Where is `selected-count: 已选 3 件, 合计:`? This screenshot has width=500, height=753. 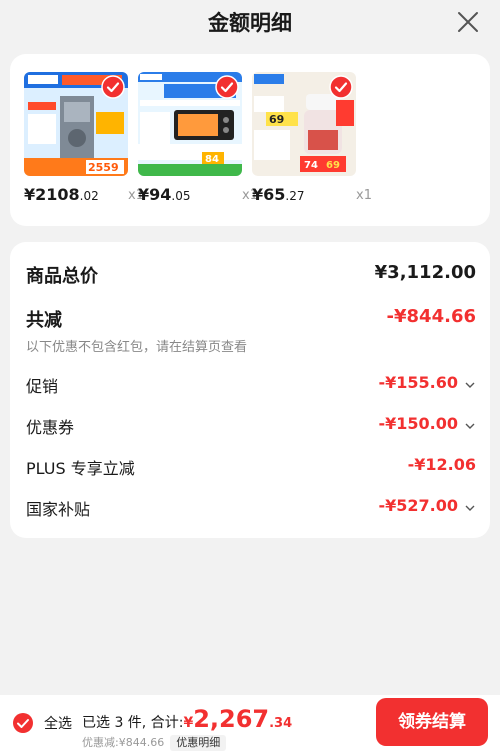
selected-count: 已选 3 件, 合计: is located at coordinates (133, 723).